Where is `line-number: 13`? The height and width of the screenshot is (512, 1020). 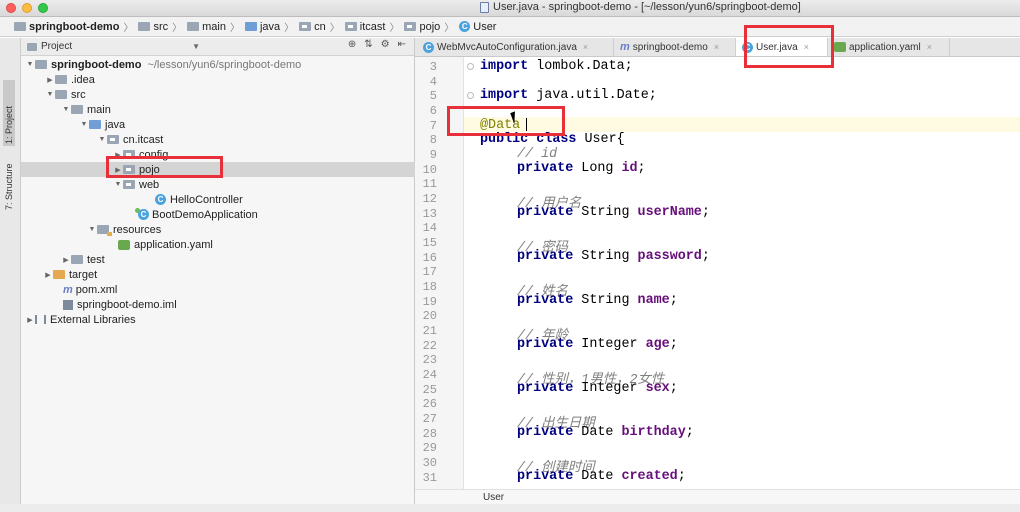
line-number: 13 is located at coordinates (429, 214).